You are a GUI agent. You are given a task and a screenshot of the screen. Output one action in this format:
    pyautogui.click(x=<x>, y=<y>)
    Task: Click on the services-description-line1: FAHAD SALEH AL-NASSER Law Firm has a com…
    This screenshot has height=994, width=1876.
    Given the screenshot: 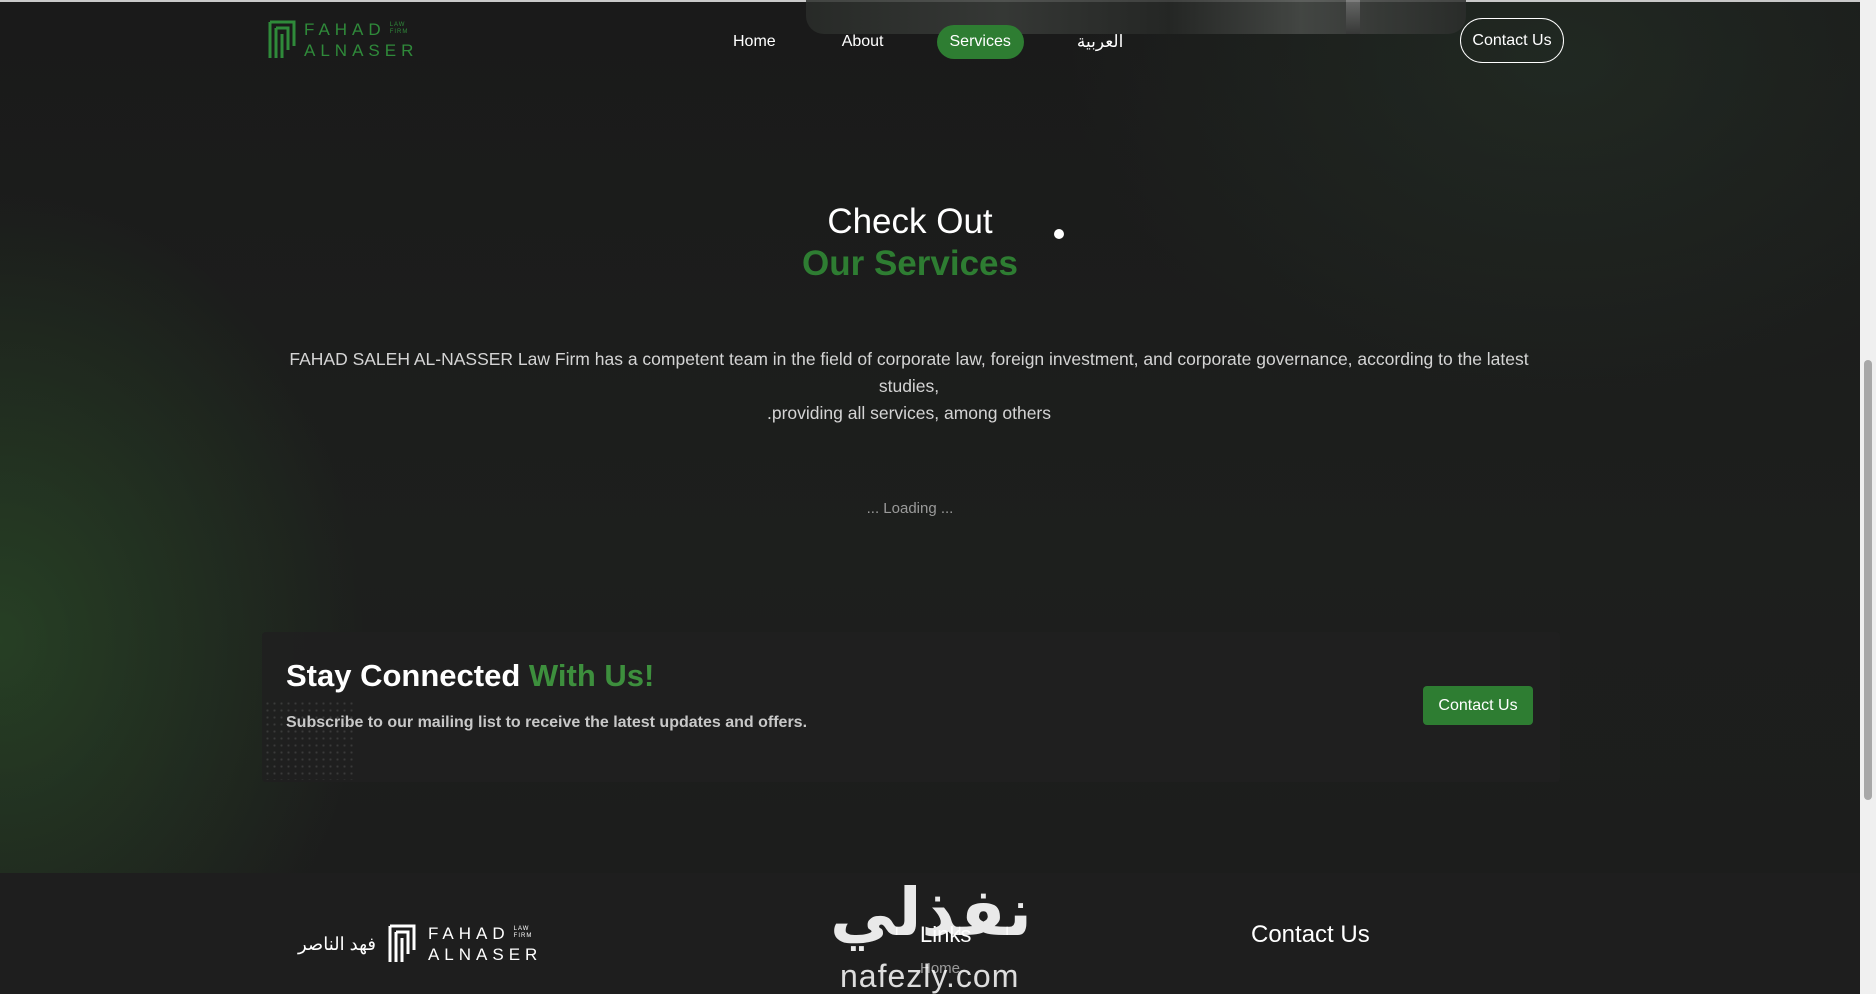 What is the action you would take?
    pyautogui.click(x=909, y=372)
    